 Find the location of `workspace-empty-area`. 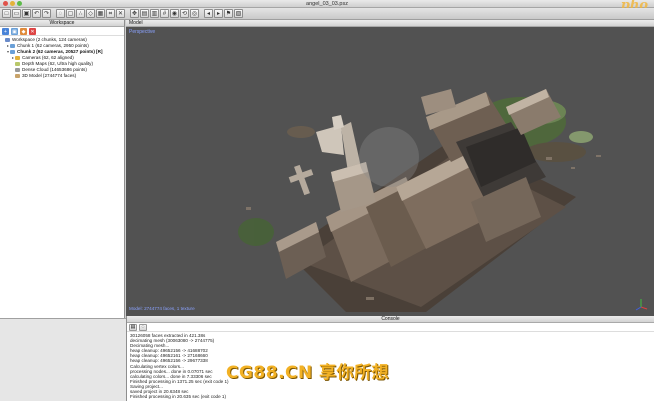

workspace-empty-area is located at coordinates (63, 359).